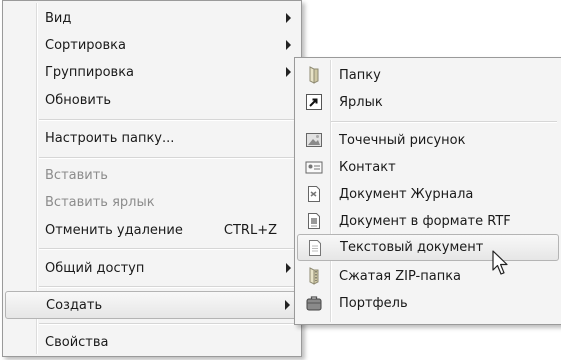  What do you see at coordinates (152, 342) in the screenshot?
I see `menu-item-properties: Свойства` at bounding box center [152, 342].